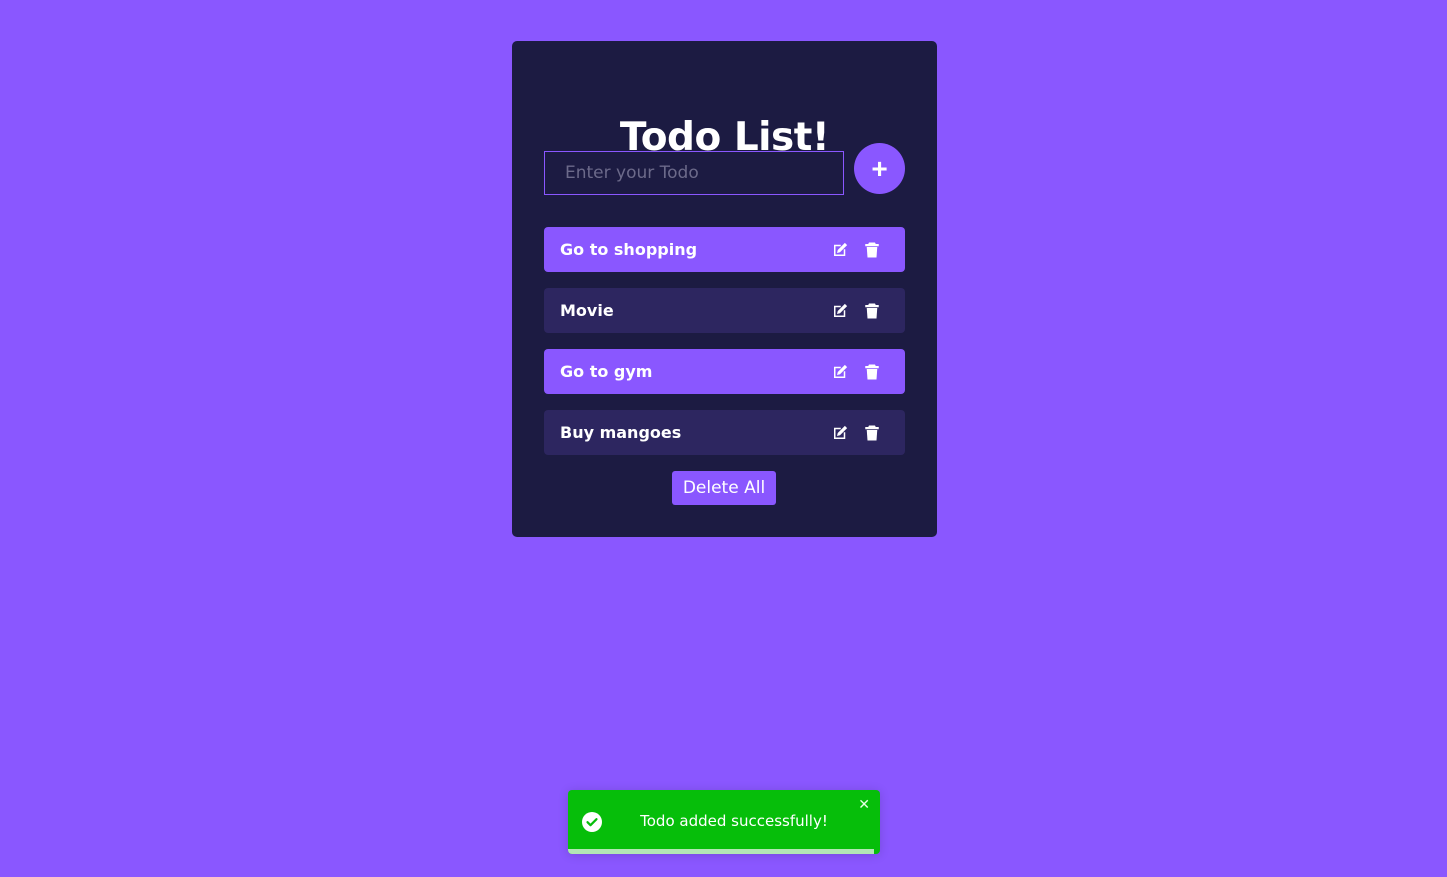 Image resolution: width=1447 pixels, height=877 pixels. What do you see at coordinates (724, 371) in the screenshot?
I see `todo-item: Go to gym` at bounding box center [724, 371].